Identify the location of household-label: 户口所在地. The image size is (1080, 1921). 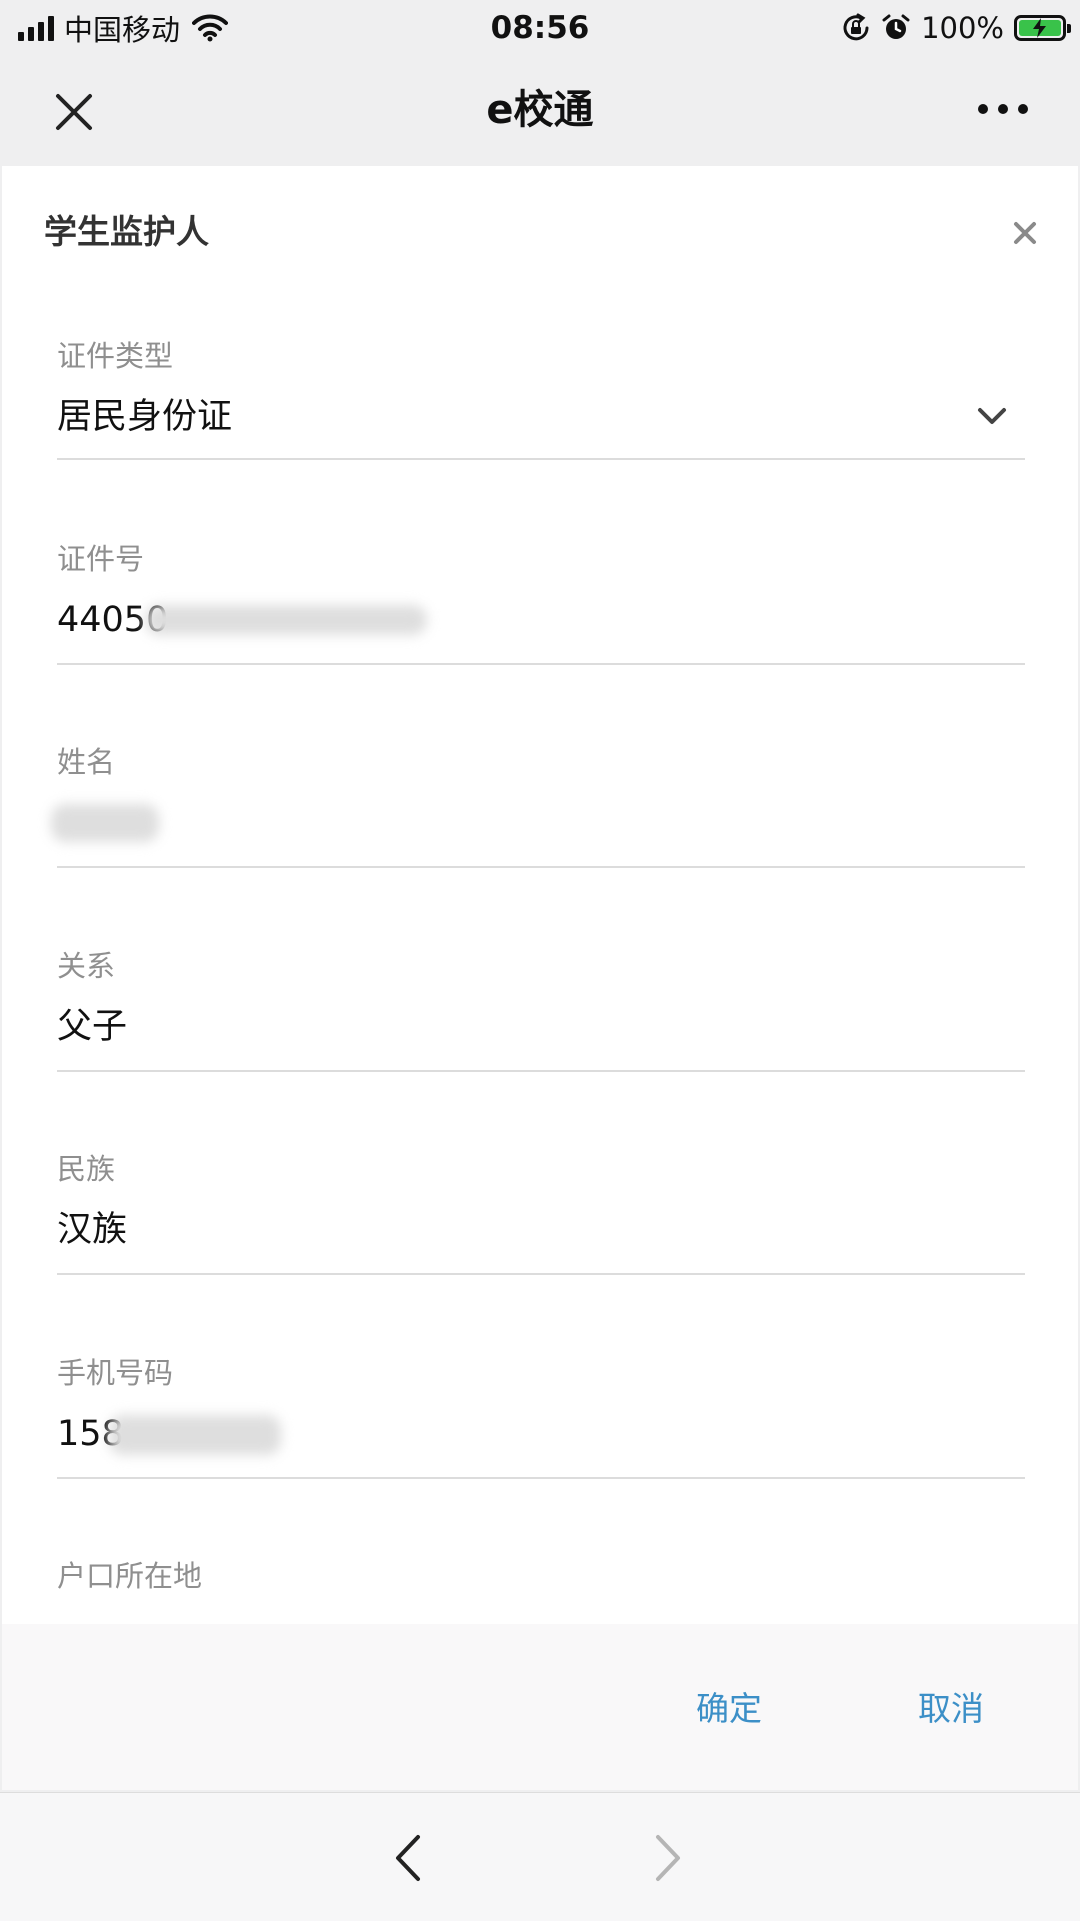
(130, 1576).